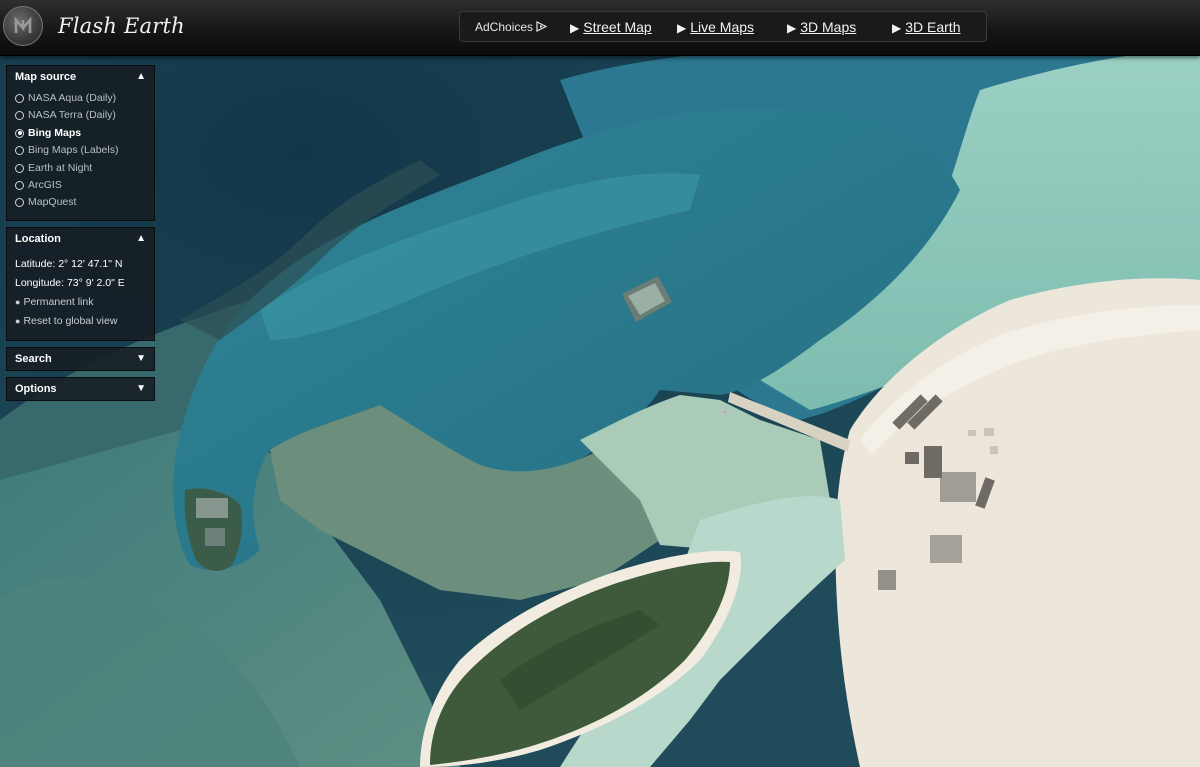  Describe the element at coordinates (55, 132) in the screenshot. I see `source-option-label: Bing Maps` at that location.